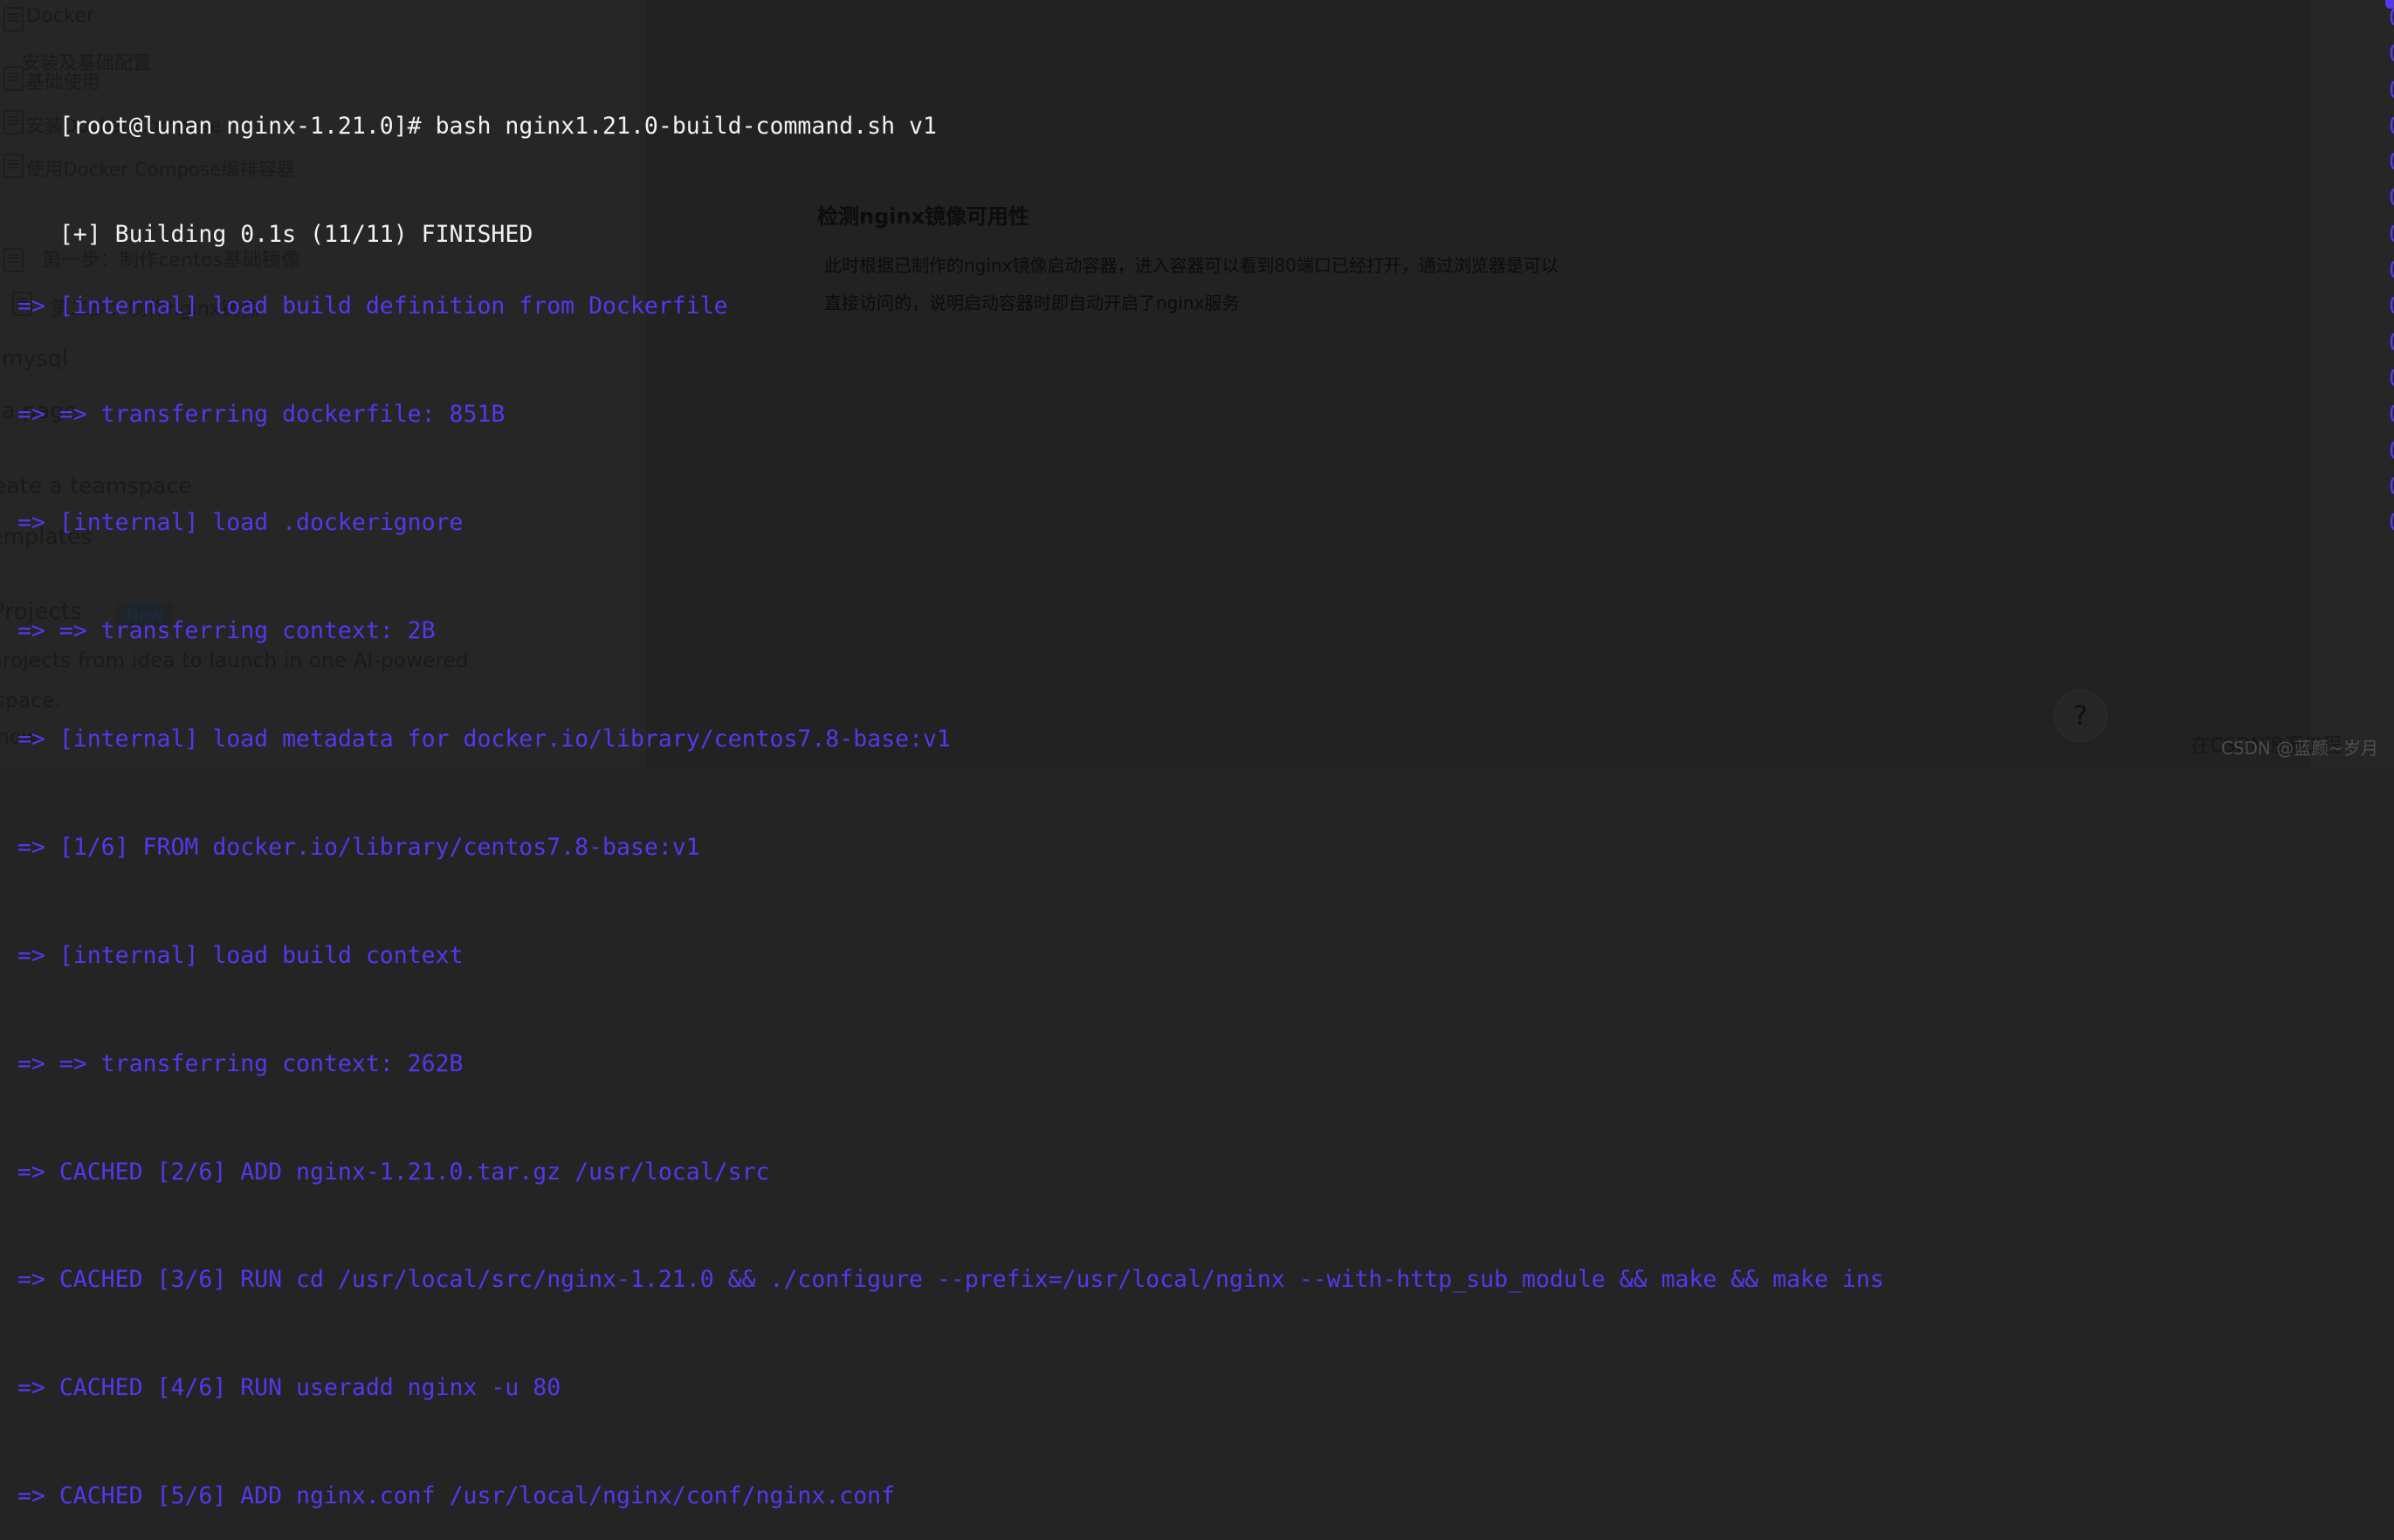  Describe the element at coordinates (924, 216) in the screenshot. I see `annotation-heading: 检测nginx镜像可用性` at that location.